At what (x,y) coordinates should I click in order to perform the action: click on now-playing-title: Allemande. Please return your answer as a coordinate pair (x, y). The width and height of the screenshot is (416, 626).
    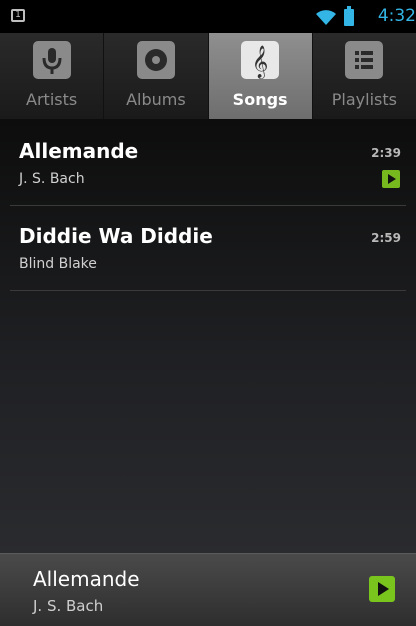
    Looking at the image, I should click on (86, 579).